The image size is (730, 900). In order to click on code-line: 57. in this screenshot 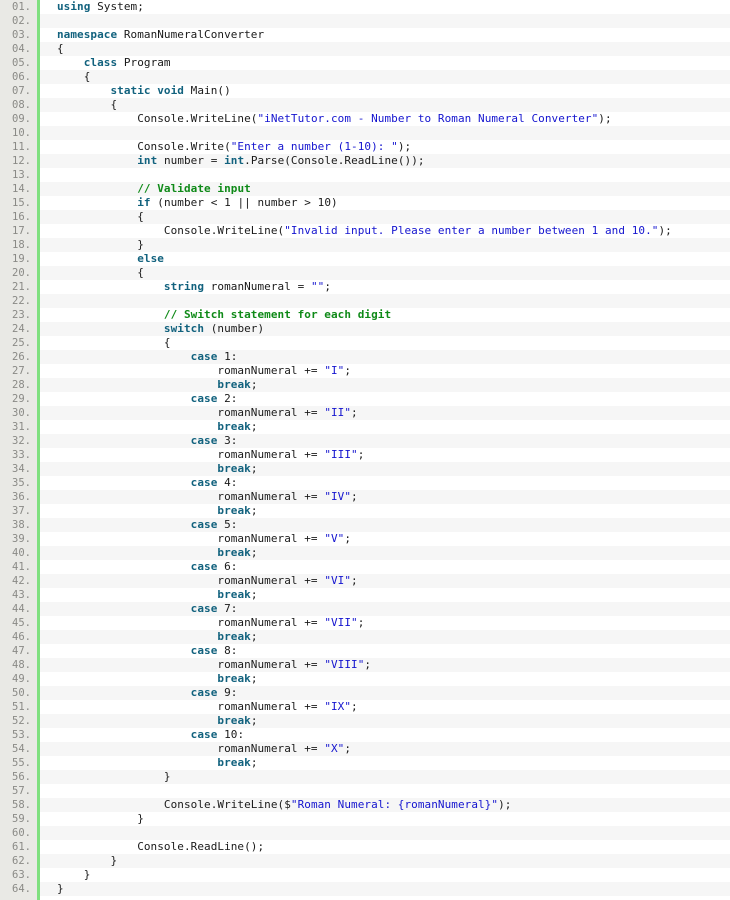, I will do `click(365, 791)`.